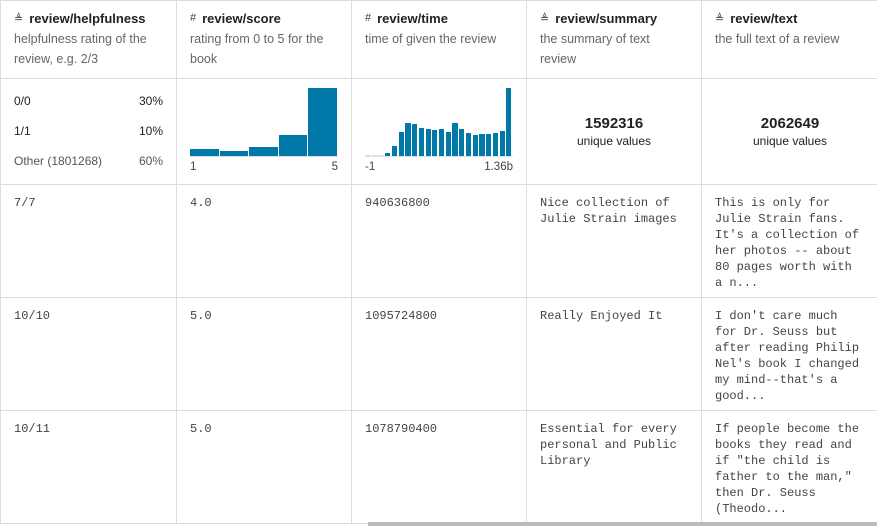  I want to click on score-histogram-cell: 15, so click(264, 131).